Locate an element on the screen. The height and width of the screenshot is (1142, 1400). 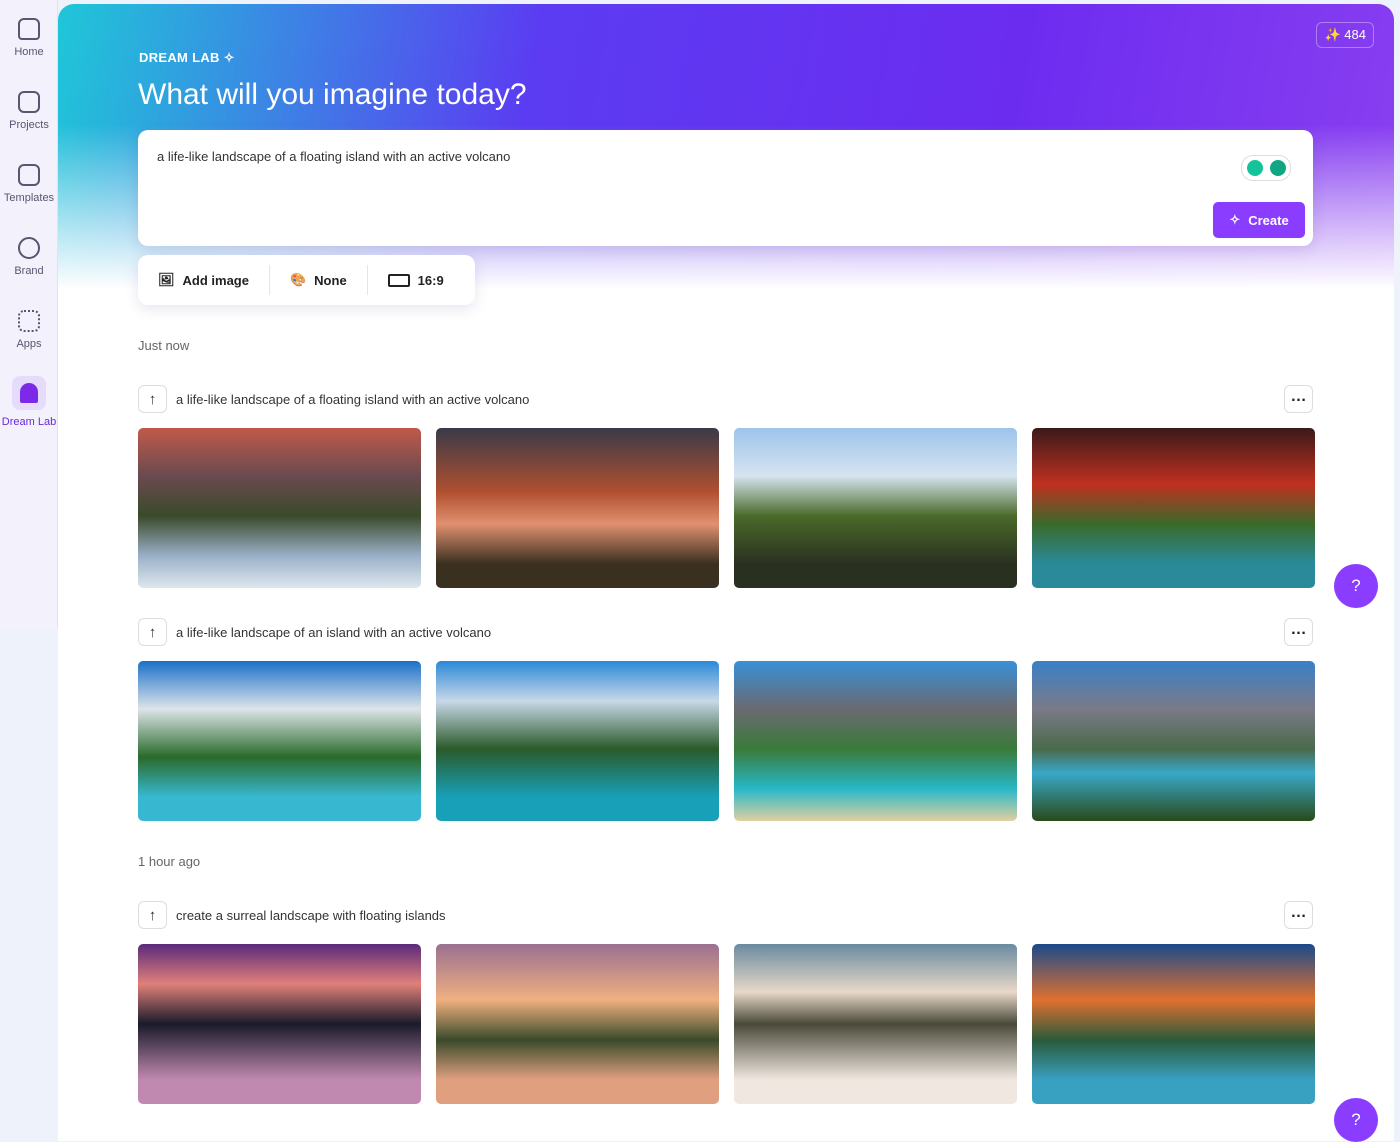
timestamp: 1 hour ago is located at coordinates (169, 861).